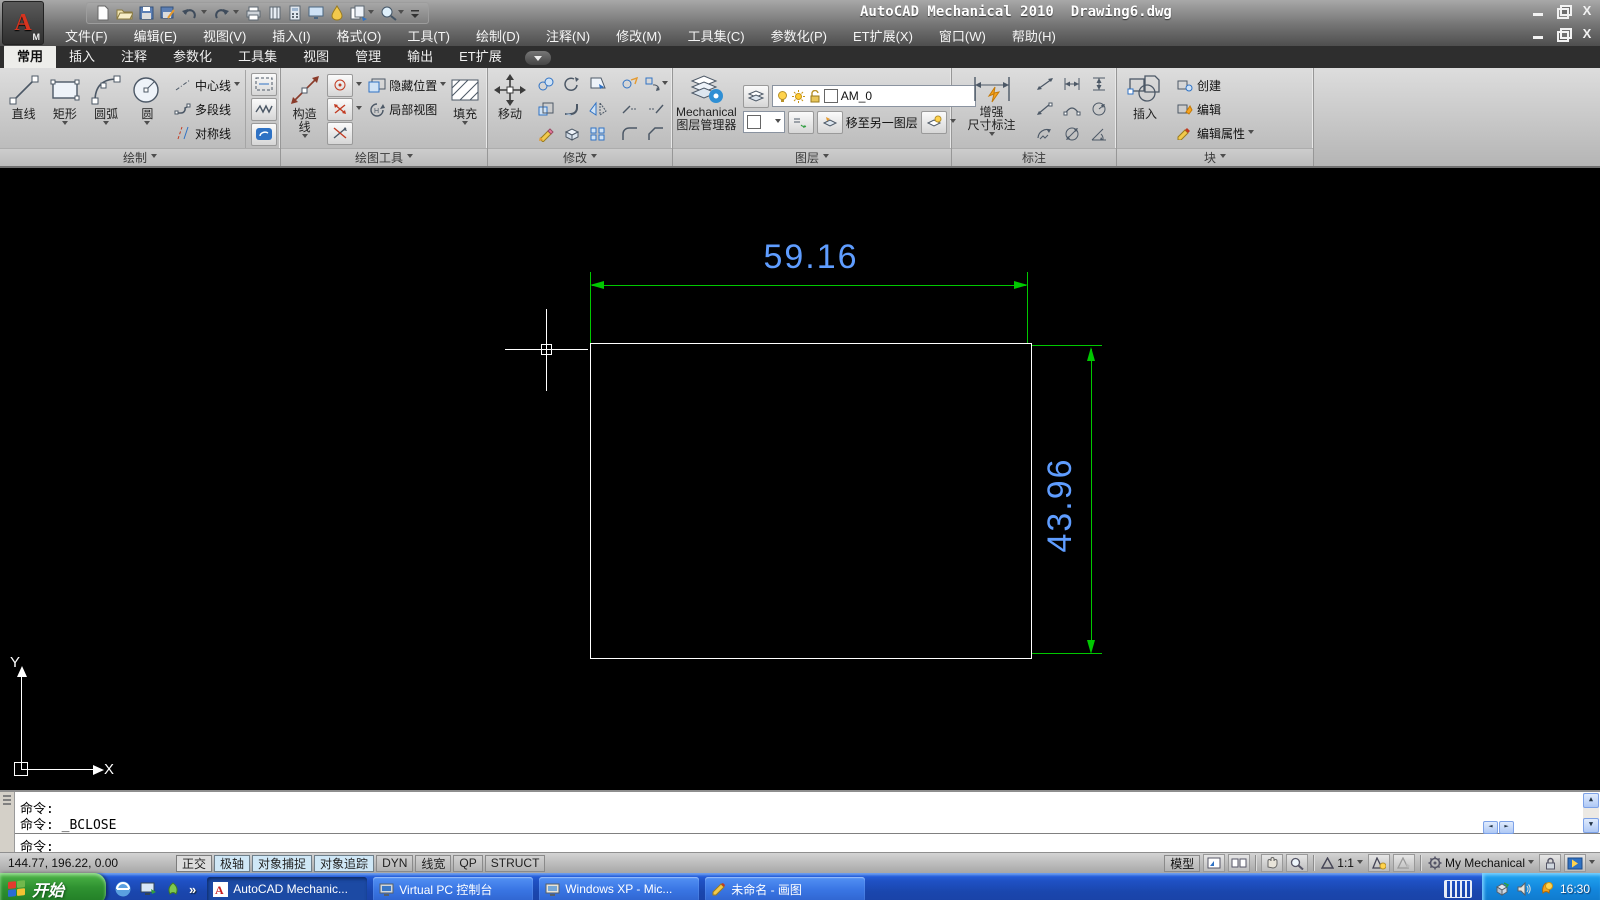  I want to click on color-select-combo, so click(763, 122).